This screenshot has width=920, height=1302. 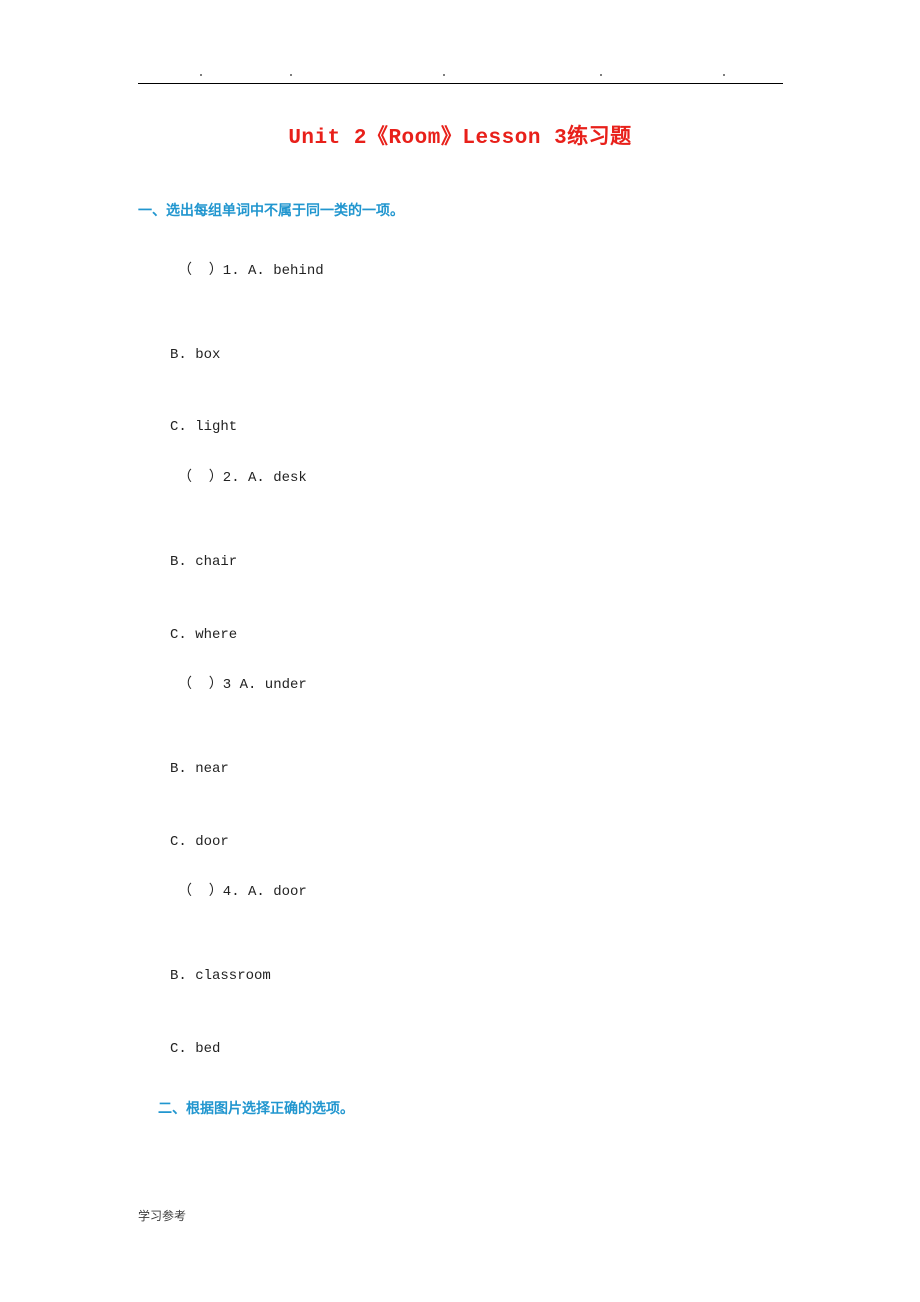 What do you see at coordinates (460, 83) in the screenshot?
I see `header-rule-line` at bounding box center [460, 83].